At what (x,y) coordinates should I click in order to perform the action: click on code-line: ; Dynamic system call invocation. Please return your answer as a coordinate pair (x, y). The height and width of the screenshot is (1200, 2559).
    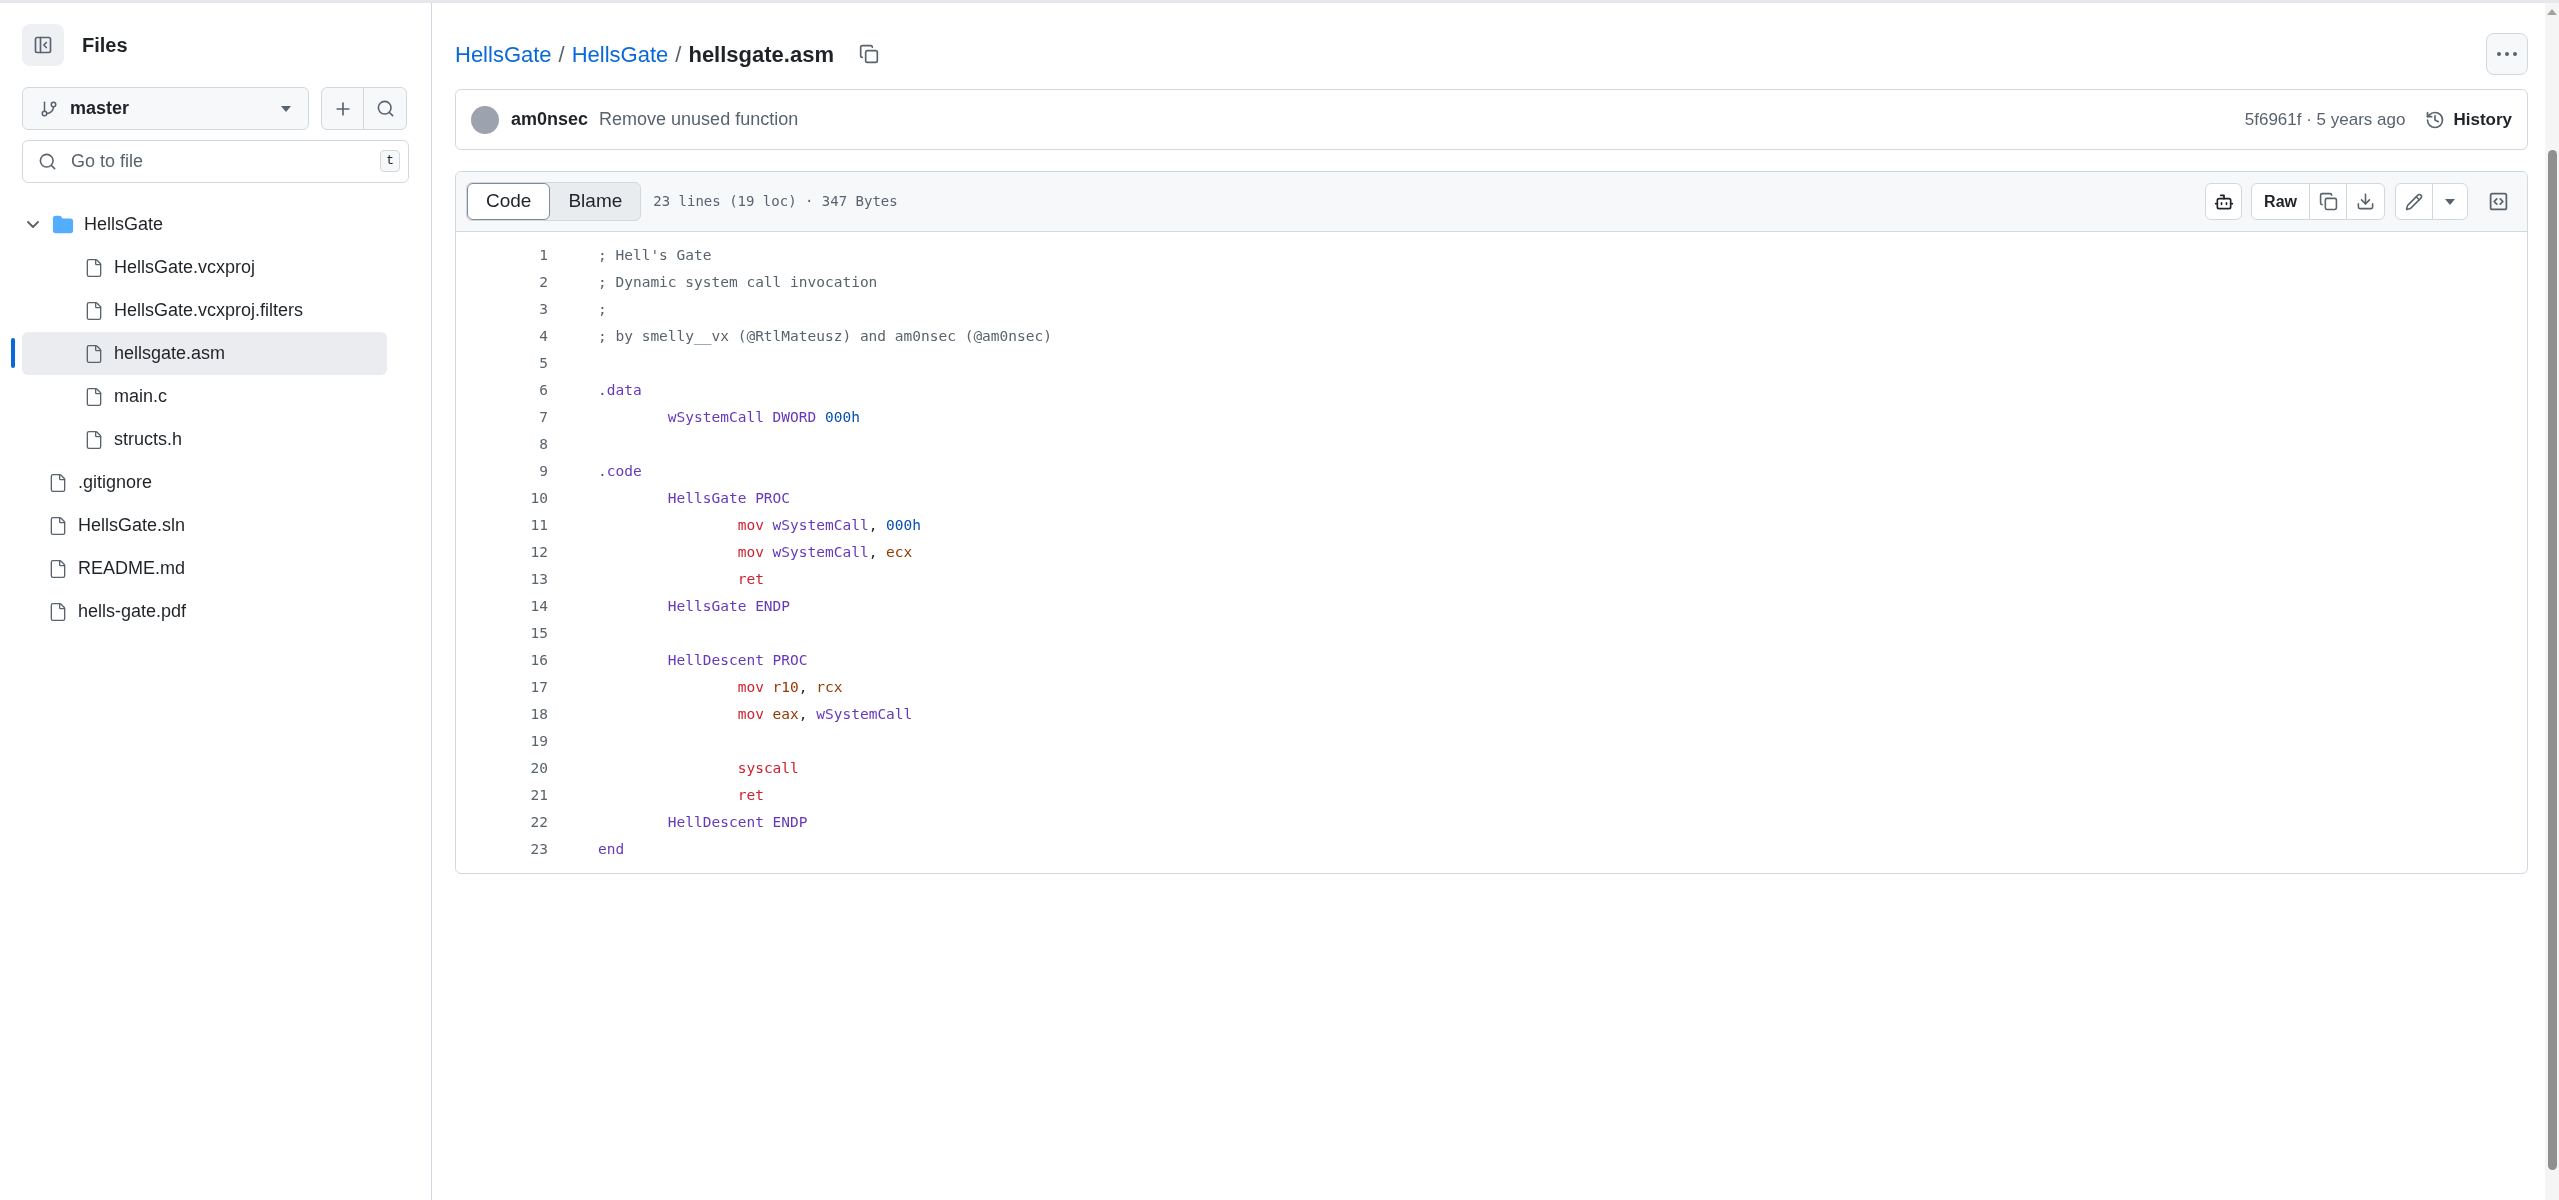
    Looking at the image, I should click on (738, 282).